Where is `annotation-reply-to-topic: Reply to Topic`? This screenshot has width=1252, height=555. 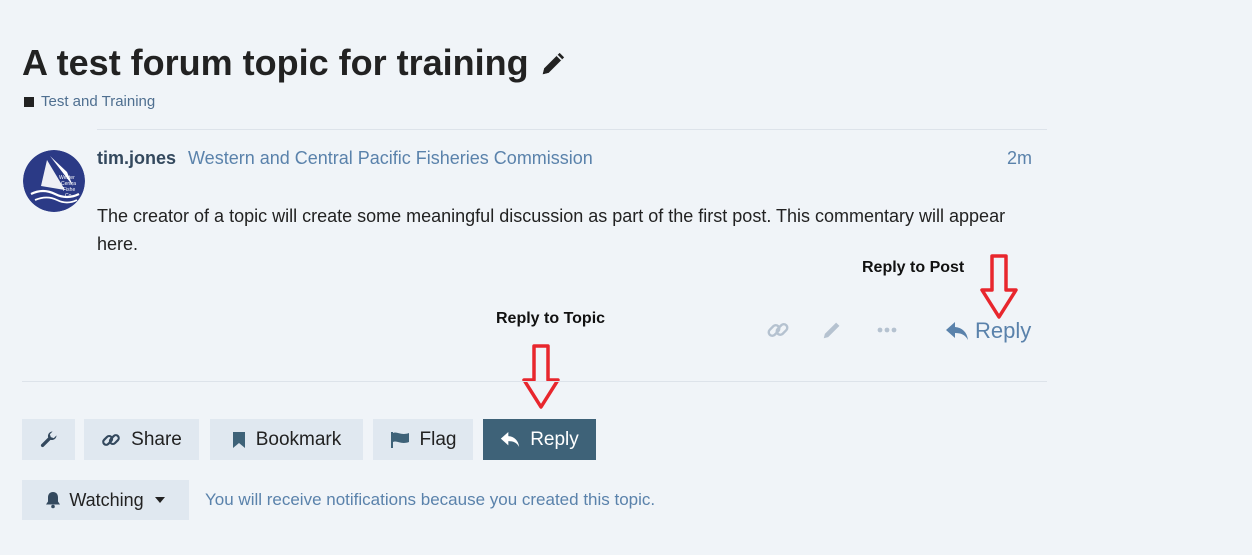 annotation-reply-to-topic: Reply to Topic is located at coordinates (551, 318).